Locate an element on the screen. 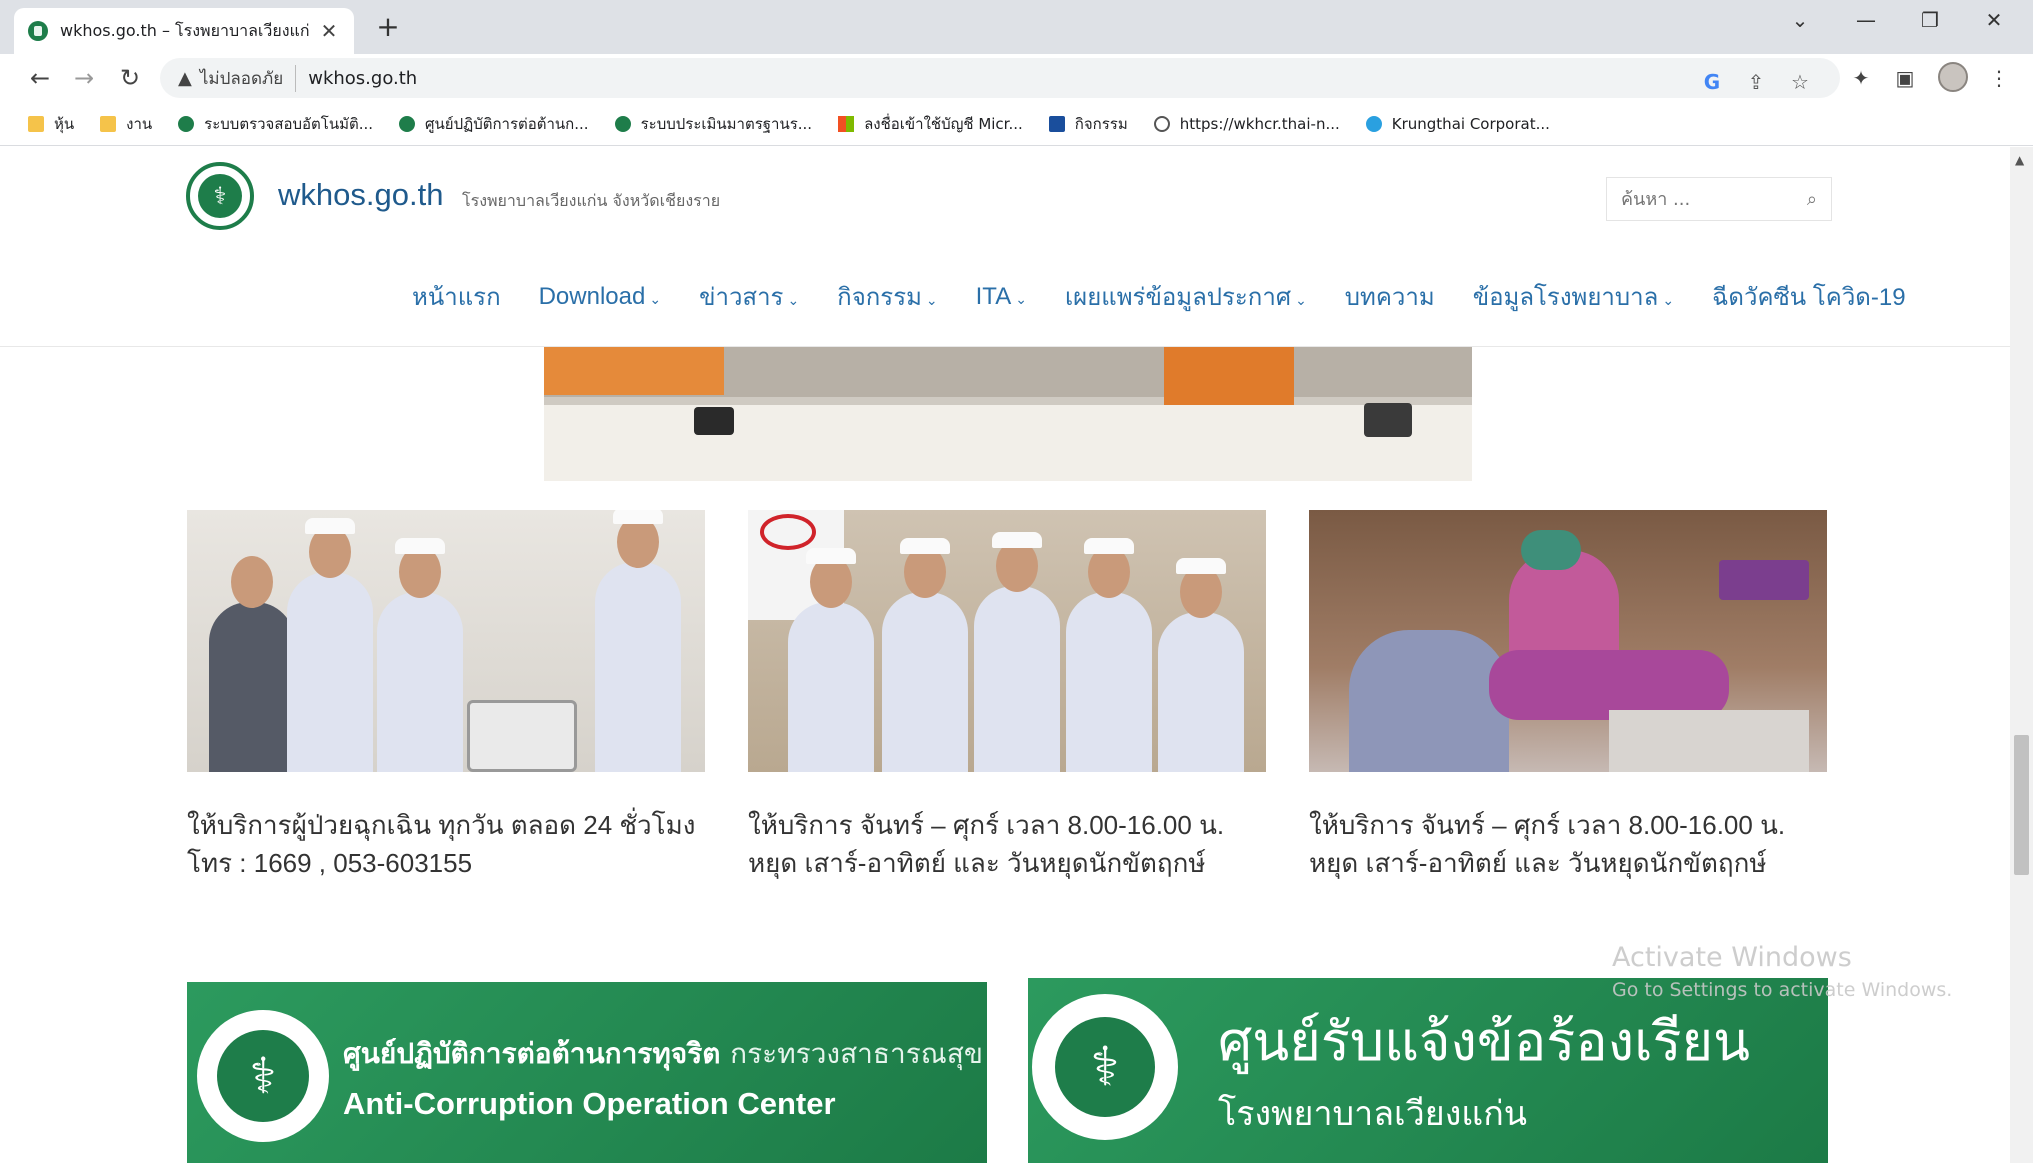  menu-item-announcements: เผยแพร่ข้อมูลประกาศ ⌄ is located at coordinates (1186, 296).